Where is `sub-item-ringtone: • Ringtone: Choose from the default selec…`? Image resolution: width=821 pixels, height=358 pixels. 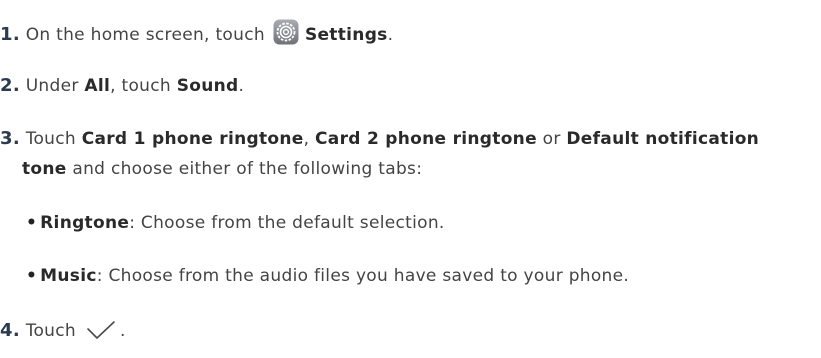 sub-item-ringtone: • Ringtone: Choose from the default selec… is located at coordinates (235, 223).